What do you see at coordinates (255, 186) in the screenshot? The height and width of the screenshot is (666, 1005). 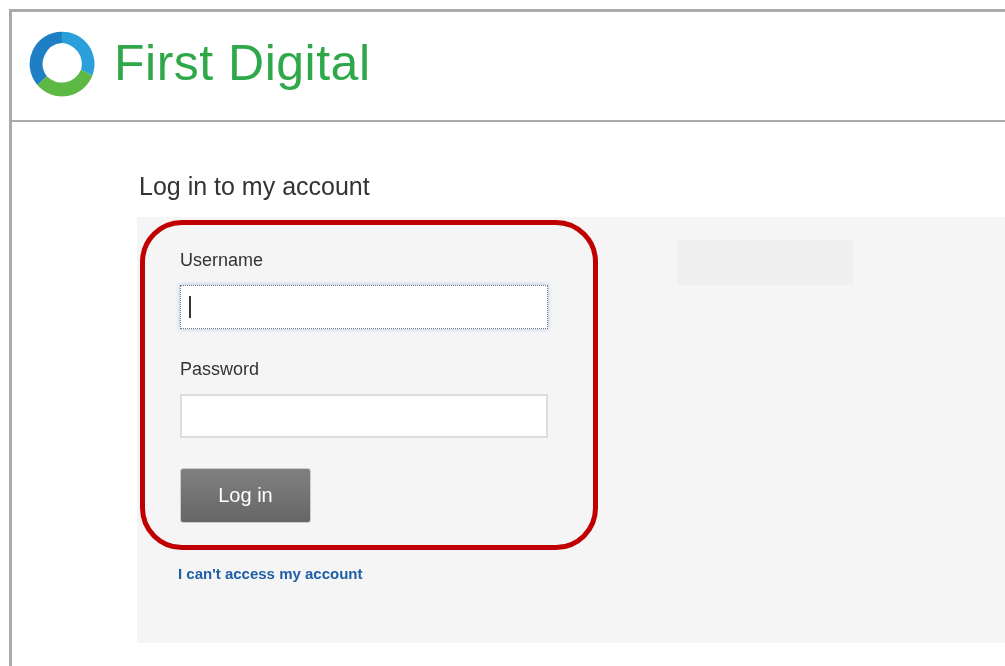 I see `page-title: Log in to my account` at bounding box center [255, 186].